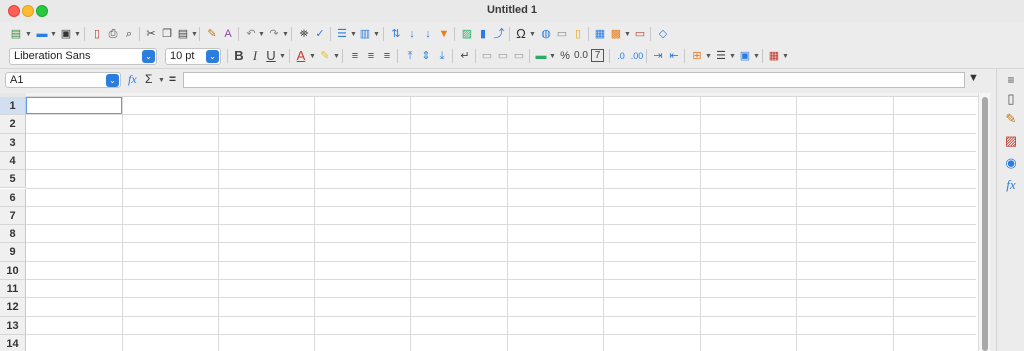  I want to click on export-pdf-icon: ▯, so click(97, 34).